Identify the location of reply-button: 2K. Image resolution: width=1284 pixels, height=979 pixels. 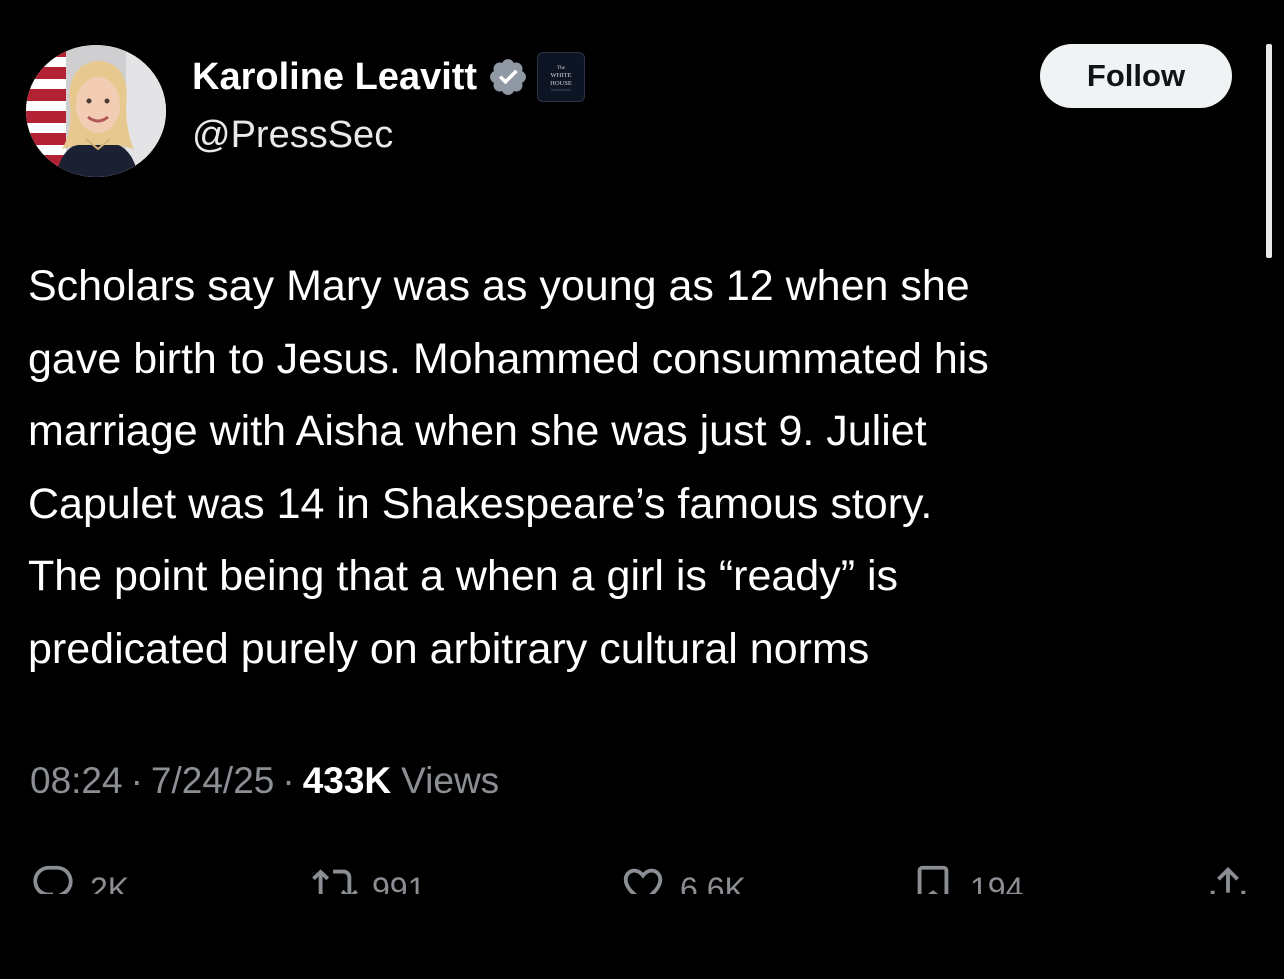
(79, 878).